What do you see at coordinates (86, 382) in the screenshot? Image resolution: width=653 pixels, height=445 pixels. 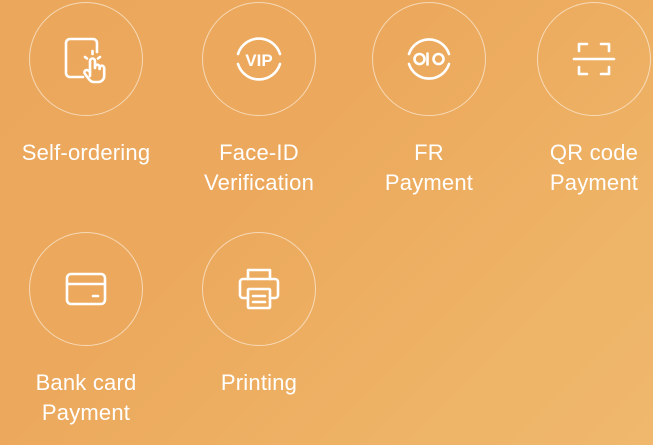 I see `feature-label-line: Bank card` at bounding box center [86, 382].